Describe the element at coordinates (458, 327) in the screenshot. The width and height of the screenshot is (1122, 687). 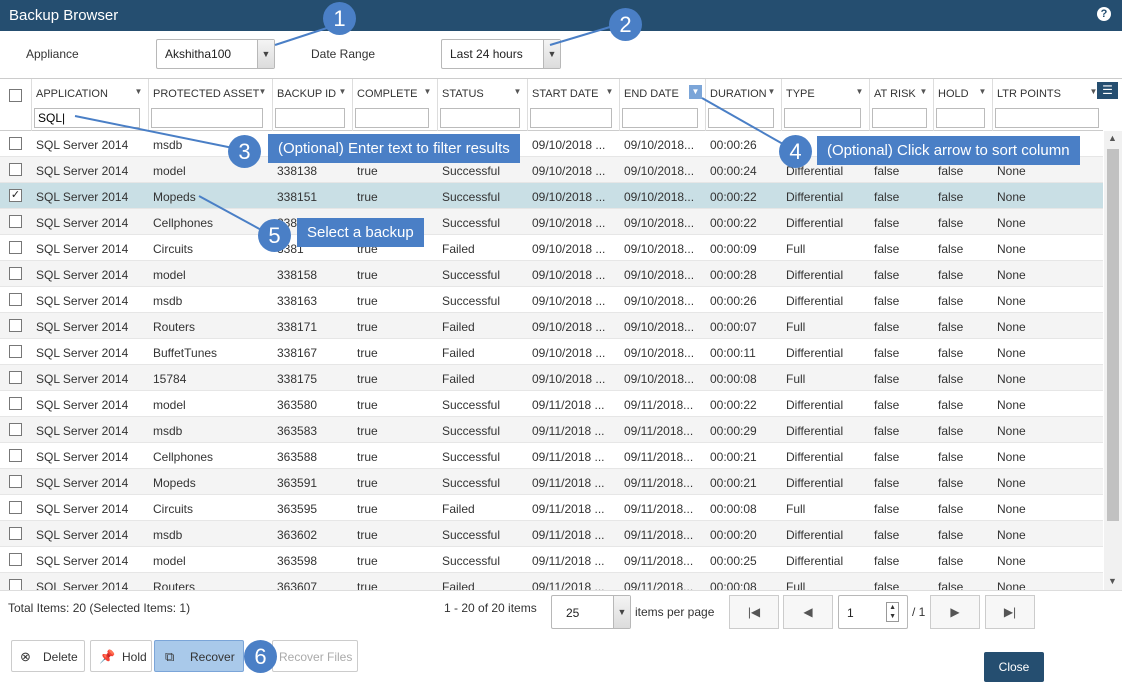
I see `cell-status: Failed` at that location.